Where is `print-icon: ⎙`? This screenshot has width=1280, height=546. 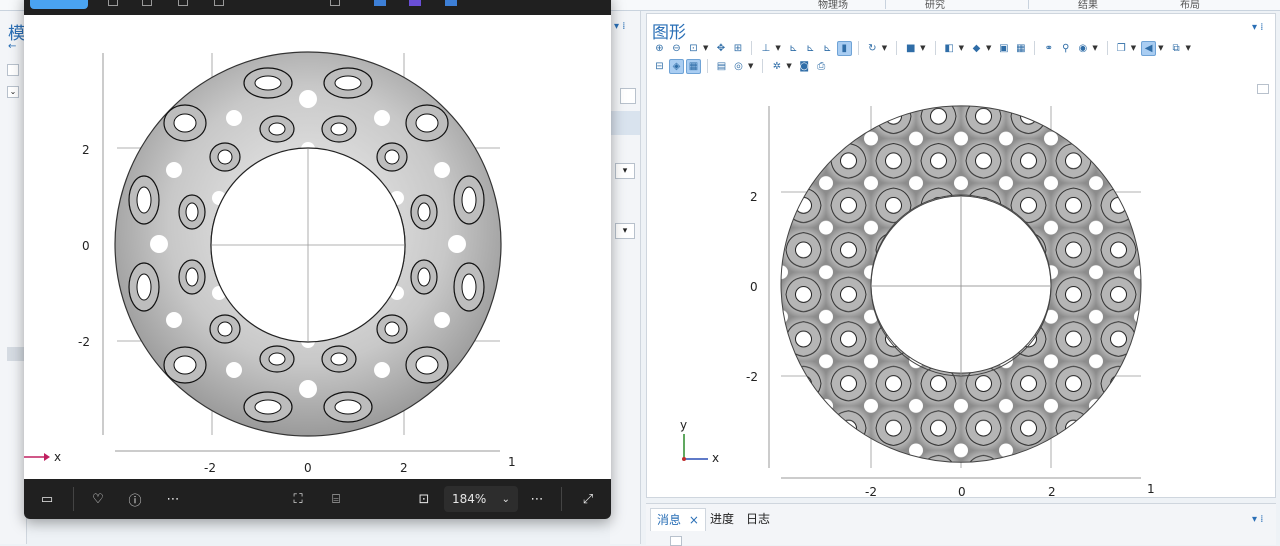 print-icon: ⎙ is located at coordinates (821, 66).